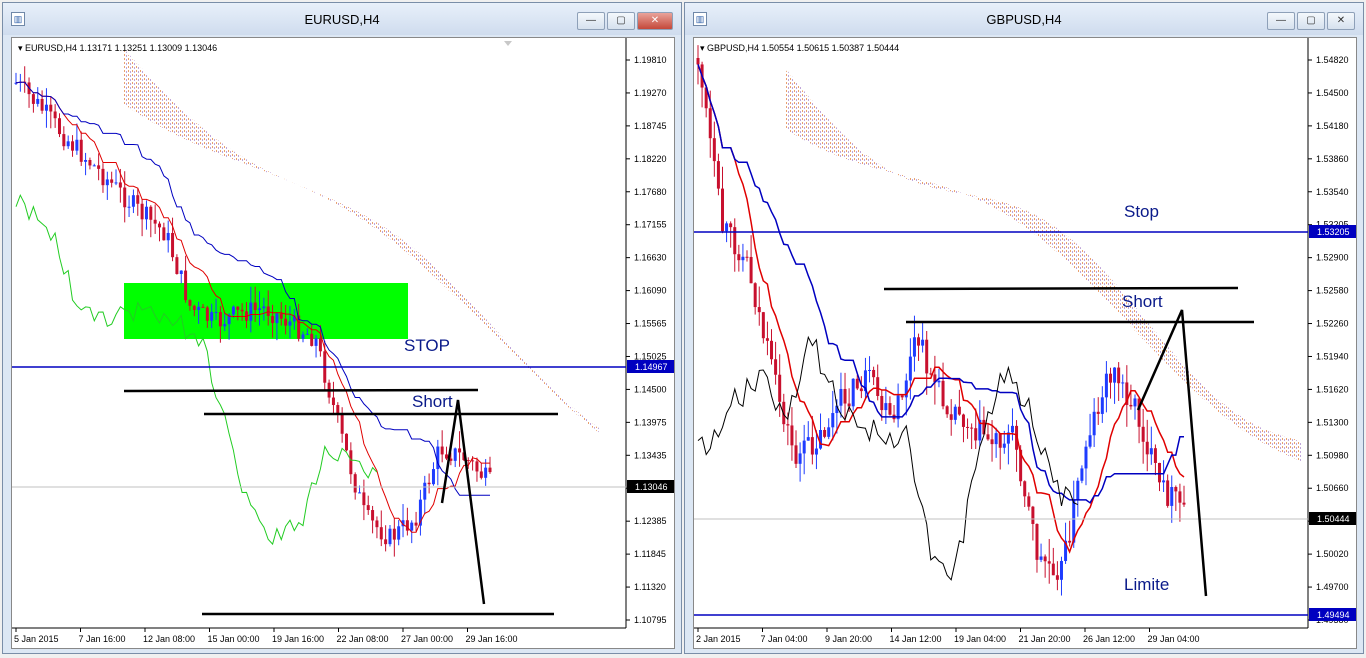  Describe the element at coordinates (1332, 324) in the screenshot. I see `price-tick-label: 1.52260` at that location.